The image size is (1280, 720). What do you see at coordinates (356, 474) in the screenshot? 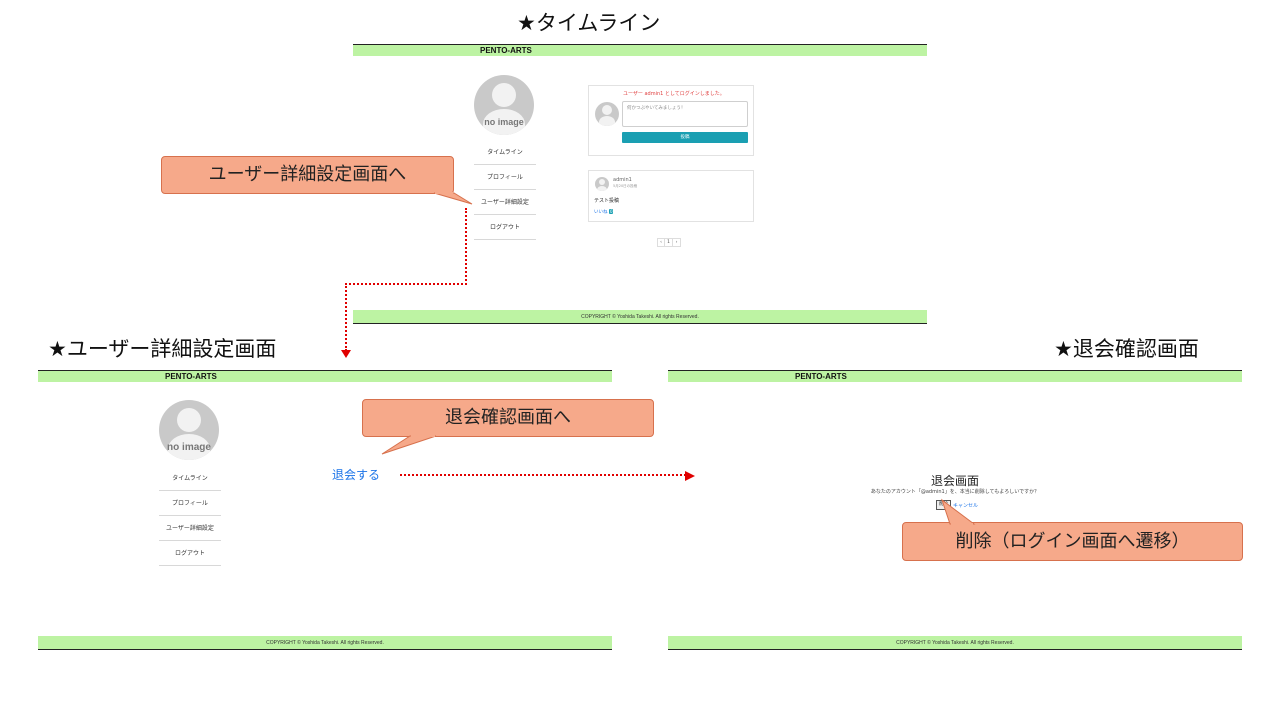
I see `withdraw-link: 退会する` at bounding box center [356, 474].